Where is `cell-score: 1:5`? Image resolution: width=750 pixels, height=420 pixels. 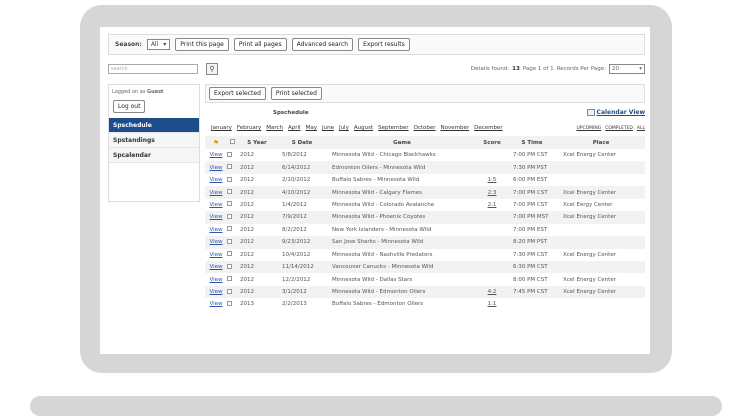
cell-score: 1:5 is located at coordinates (492, 180).